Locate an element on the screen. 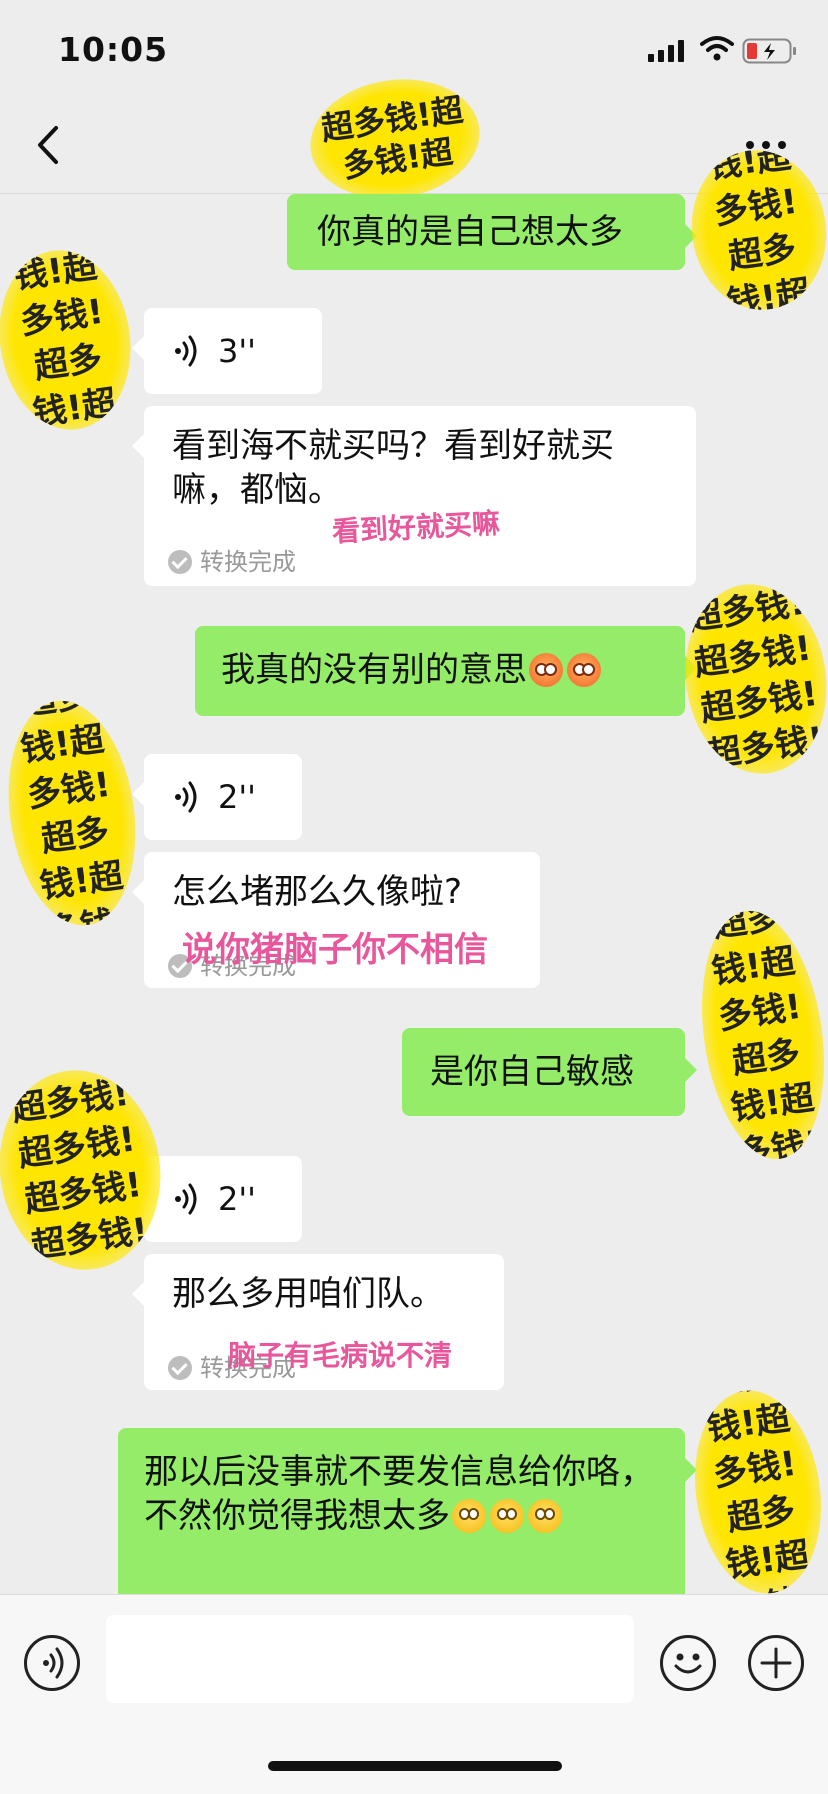 This screenshot has width=828, height=1794. conversion-status: 转换完成 is located at coordinates (232, 562).